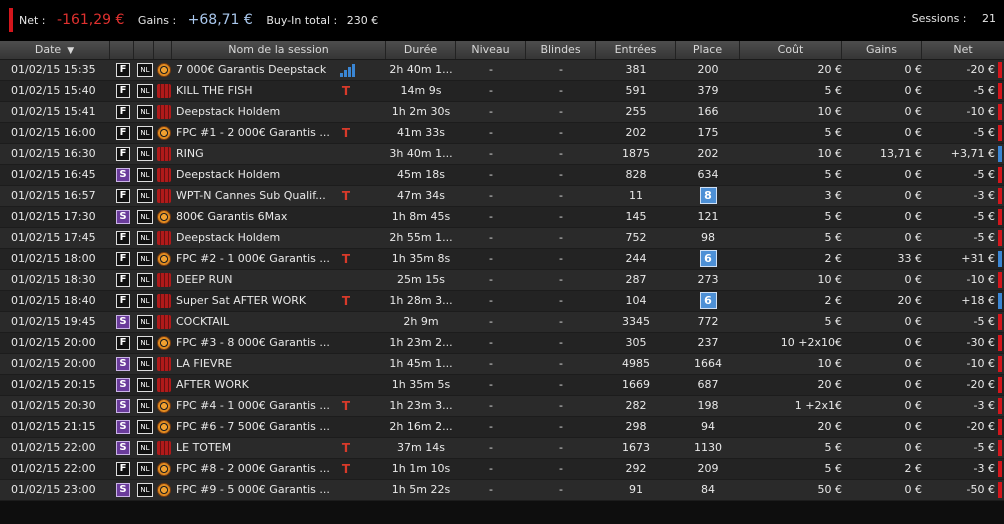 The image size is (1004, 524). Describe the element at coordinates (279, 50) in the screenshot. I see `col-name: Nom de la session` at that location.